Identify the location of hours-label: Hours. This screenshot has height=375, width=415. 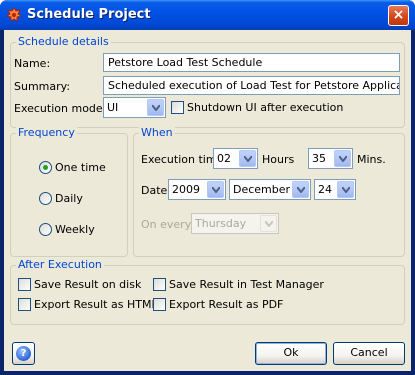
(278, 159).